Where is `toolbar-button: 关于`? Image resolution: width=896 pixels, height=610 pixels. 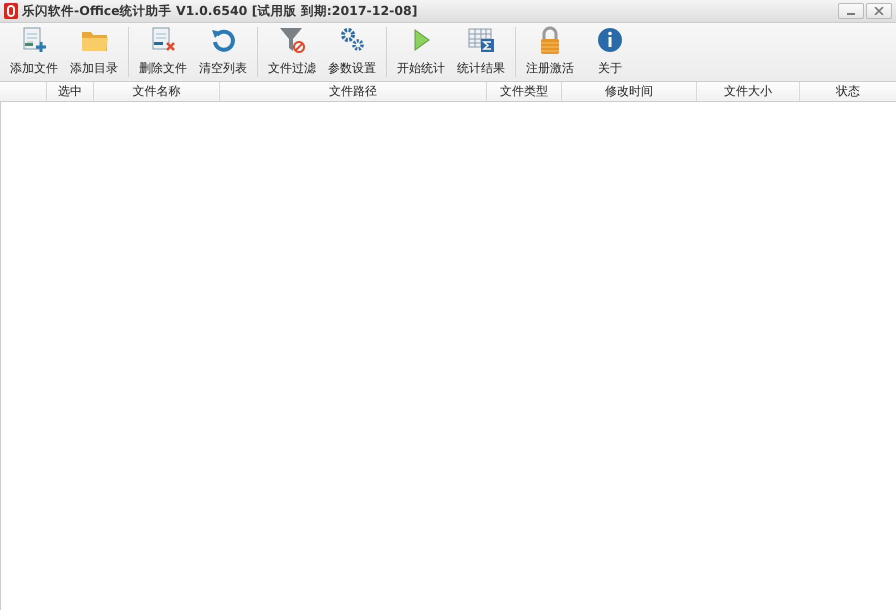
toolbar-button: 关于 is located at coordinates (610, 52).